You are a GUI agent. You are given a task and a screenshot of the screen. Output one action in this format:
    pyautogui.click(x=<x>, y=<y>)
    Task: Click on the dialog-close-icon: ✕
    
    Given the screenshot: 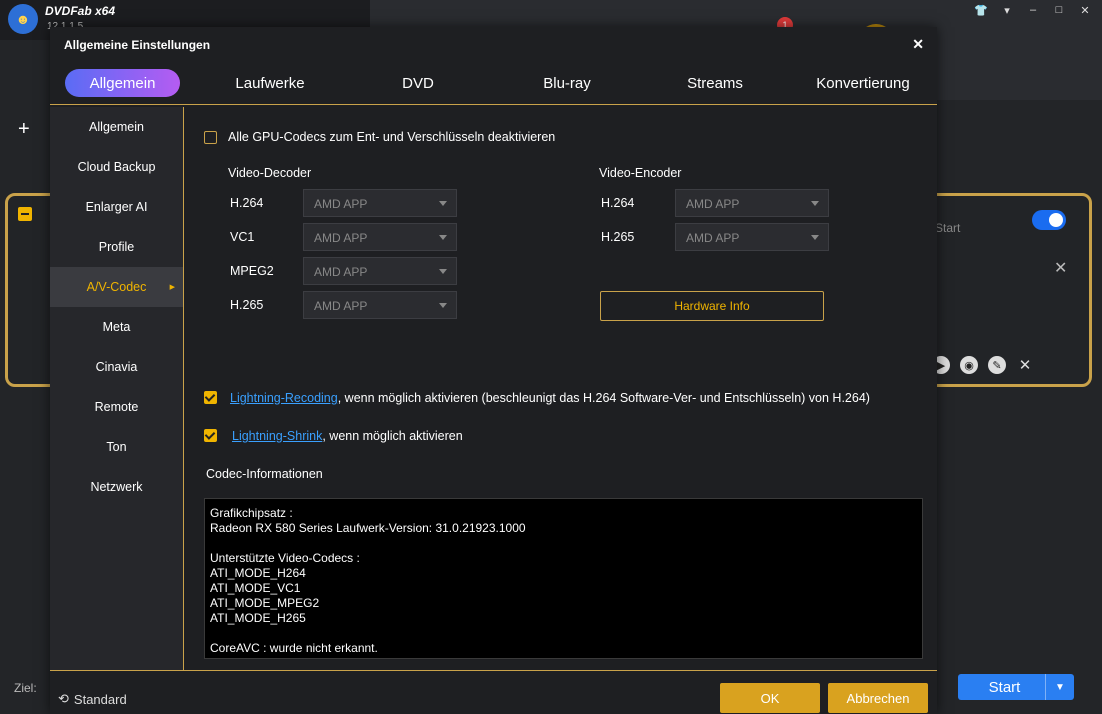 What is the action you would take?
    pyautogui.click(x=918, y=44)
    